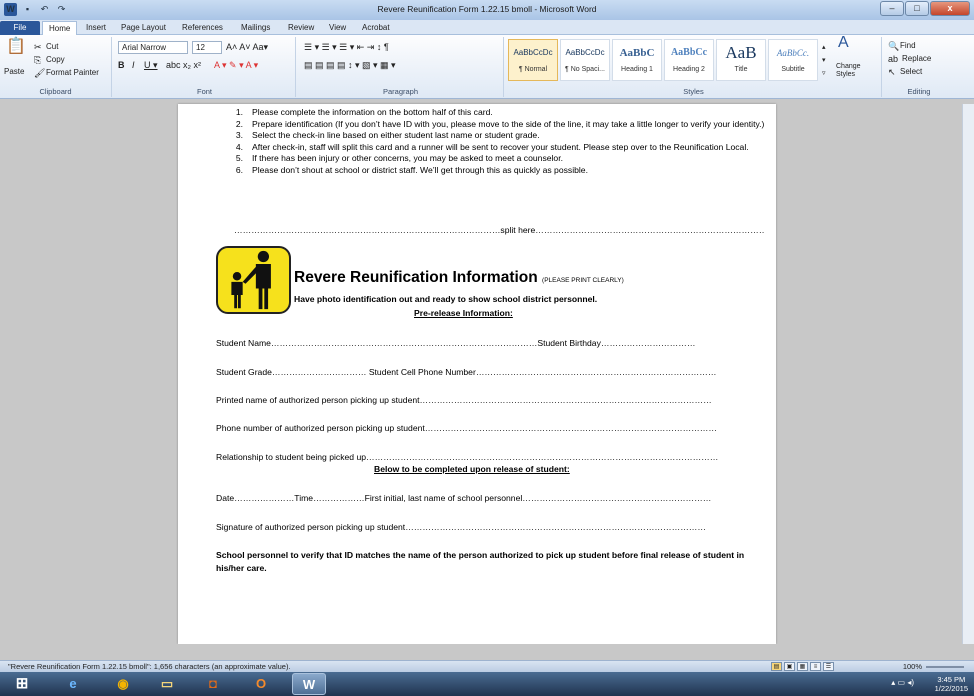  Describe the element at coordinates (908, 45) in the screenshot. I see `find-button: Find` at that location.